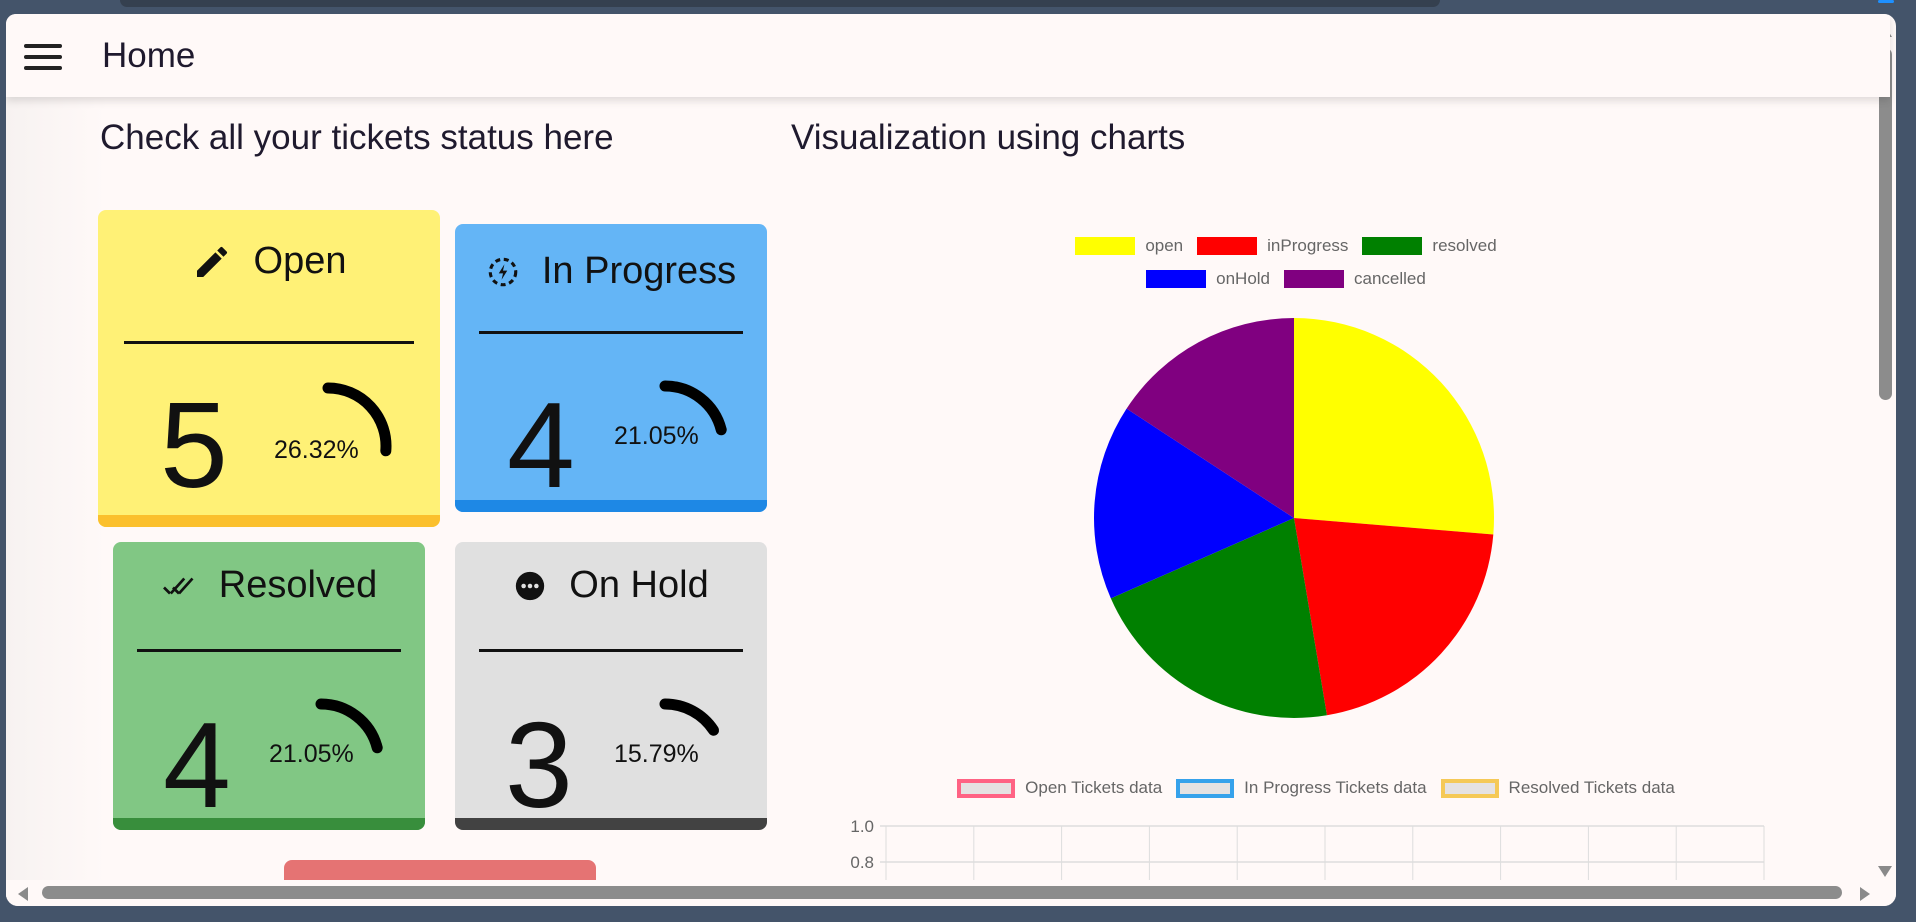 This screenshot has height=922, width=1916. I want to click on pie-slice-inProgress, so click(1394, 617).